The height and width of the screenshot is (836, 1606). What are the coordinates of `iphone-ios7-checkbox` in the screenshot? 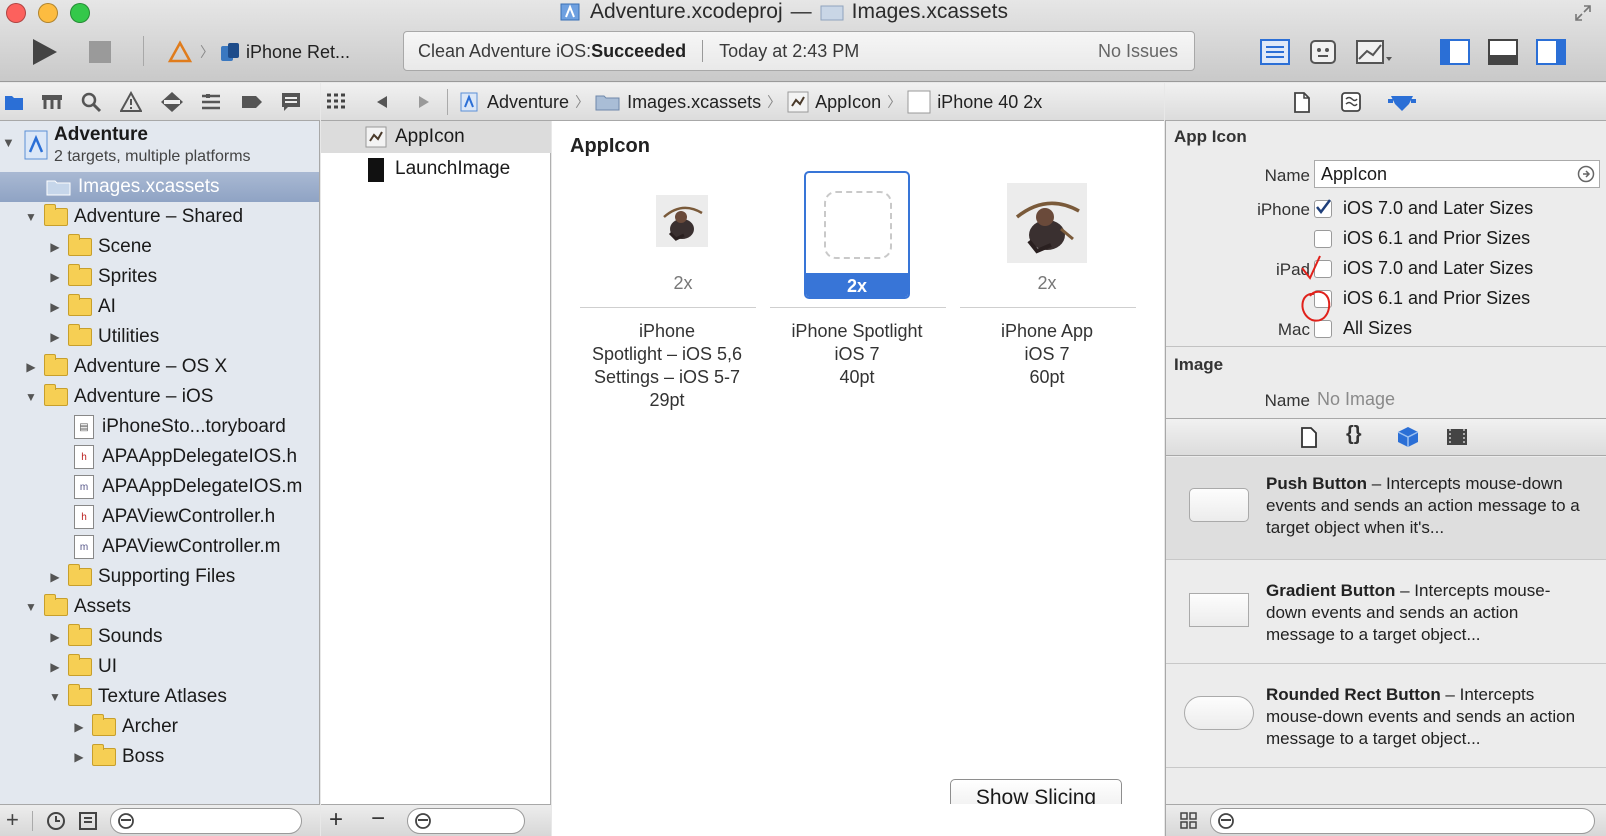 It's located at (1323, 208).